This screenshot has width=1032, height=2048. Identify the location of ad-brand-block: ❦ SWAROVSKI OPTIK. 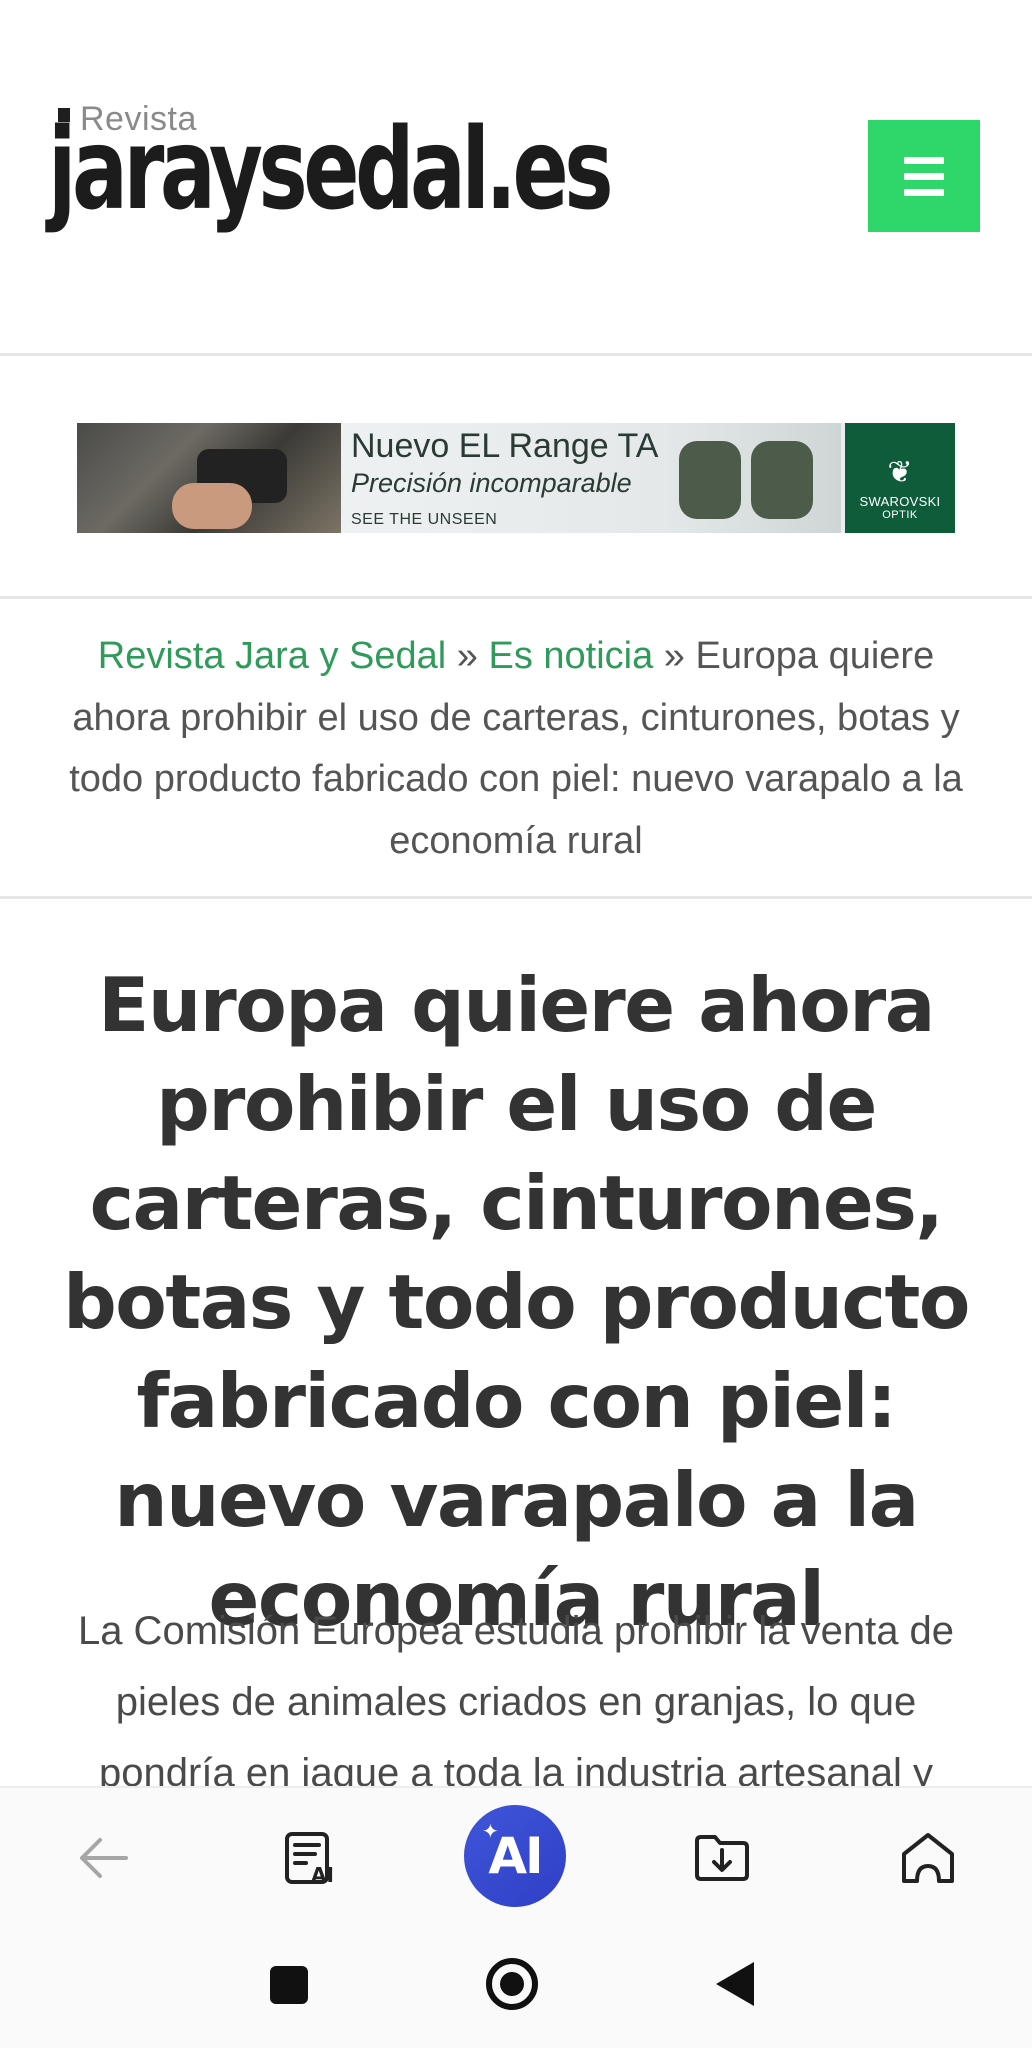
(900, 478).